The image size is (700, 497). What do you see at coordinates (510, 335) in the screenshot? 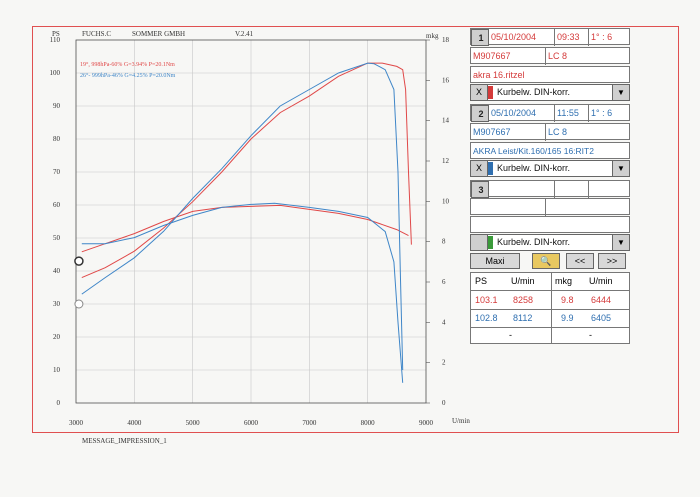
I see `result3-ps-empty: -` at bounding box center [510, 335].